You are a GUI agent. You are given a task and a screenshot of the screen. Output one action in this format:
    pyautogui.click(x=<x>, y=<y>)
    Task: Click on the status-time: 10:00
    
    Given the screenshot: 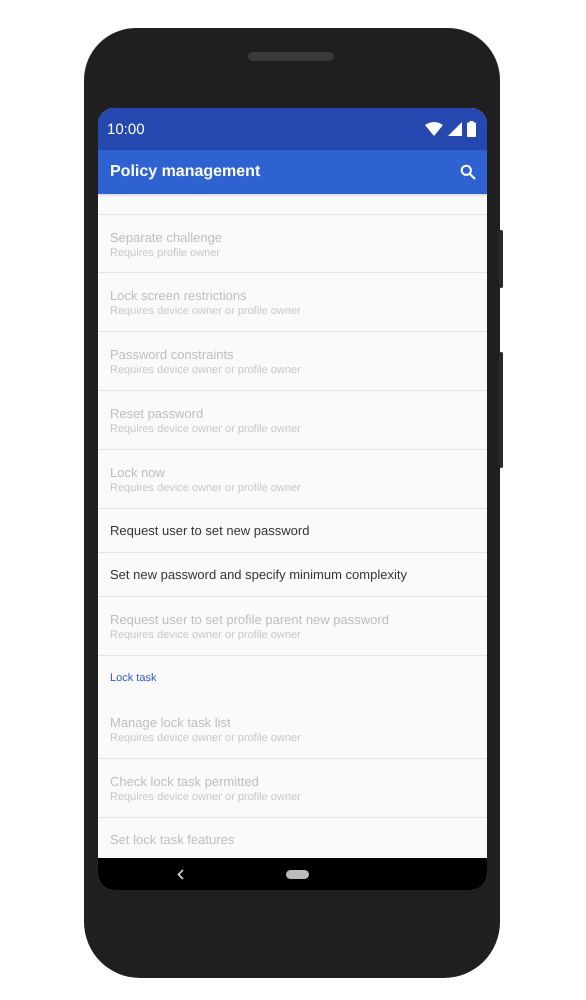 What is the action you would take?
    pyautogui.click(x=126, y=129)
    